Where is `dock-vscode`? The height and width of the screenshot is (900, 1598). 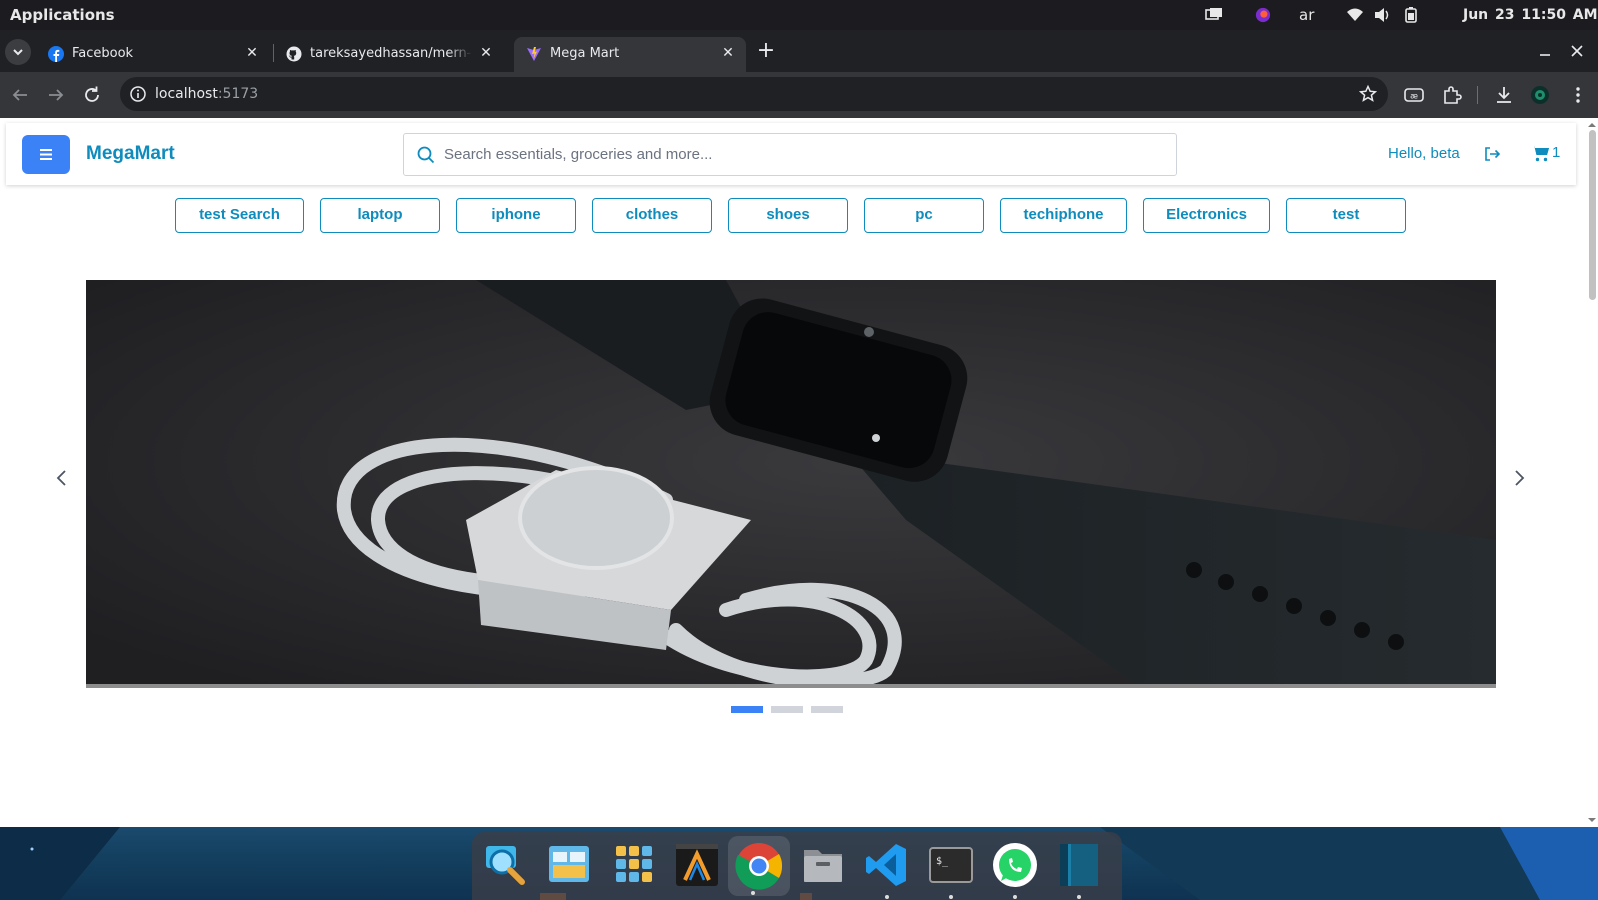 dock-vscode is located at coordinates (887, 869).